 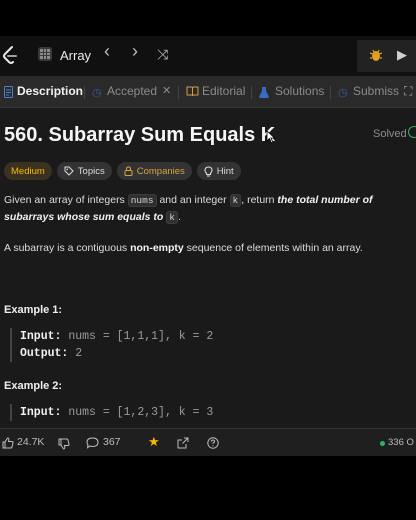 What do you see at coordinates (75, 55) in the screenshot?
I see `problem-list-title: Array` at bounding box center [75, 55].